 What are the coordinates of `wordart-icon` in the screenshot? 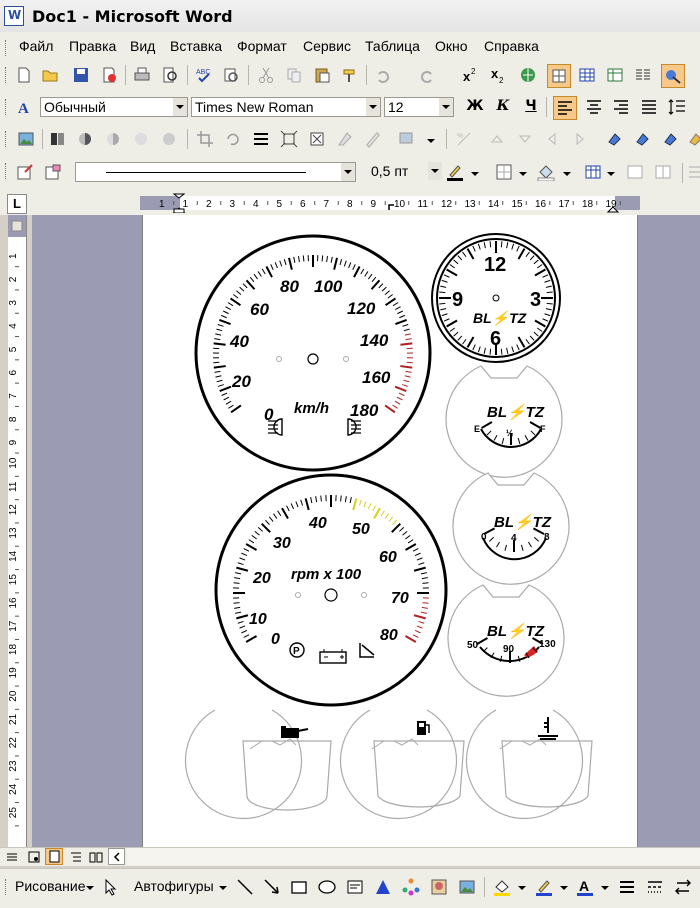 It's located at (383, 887).